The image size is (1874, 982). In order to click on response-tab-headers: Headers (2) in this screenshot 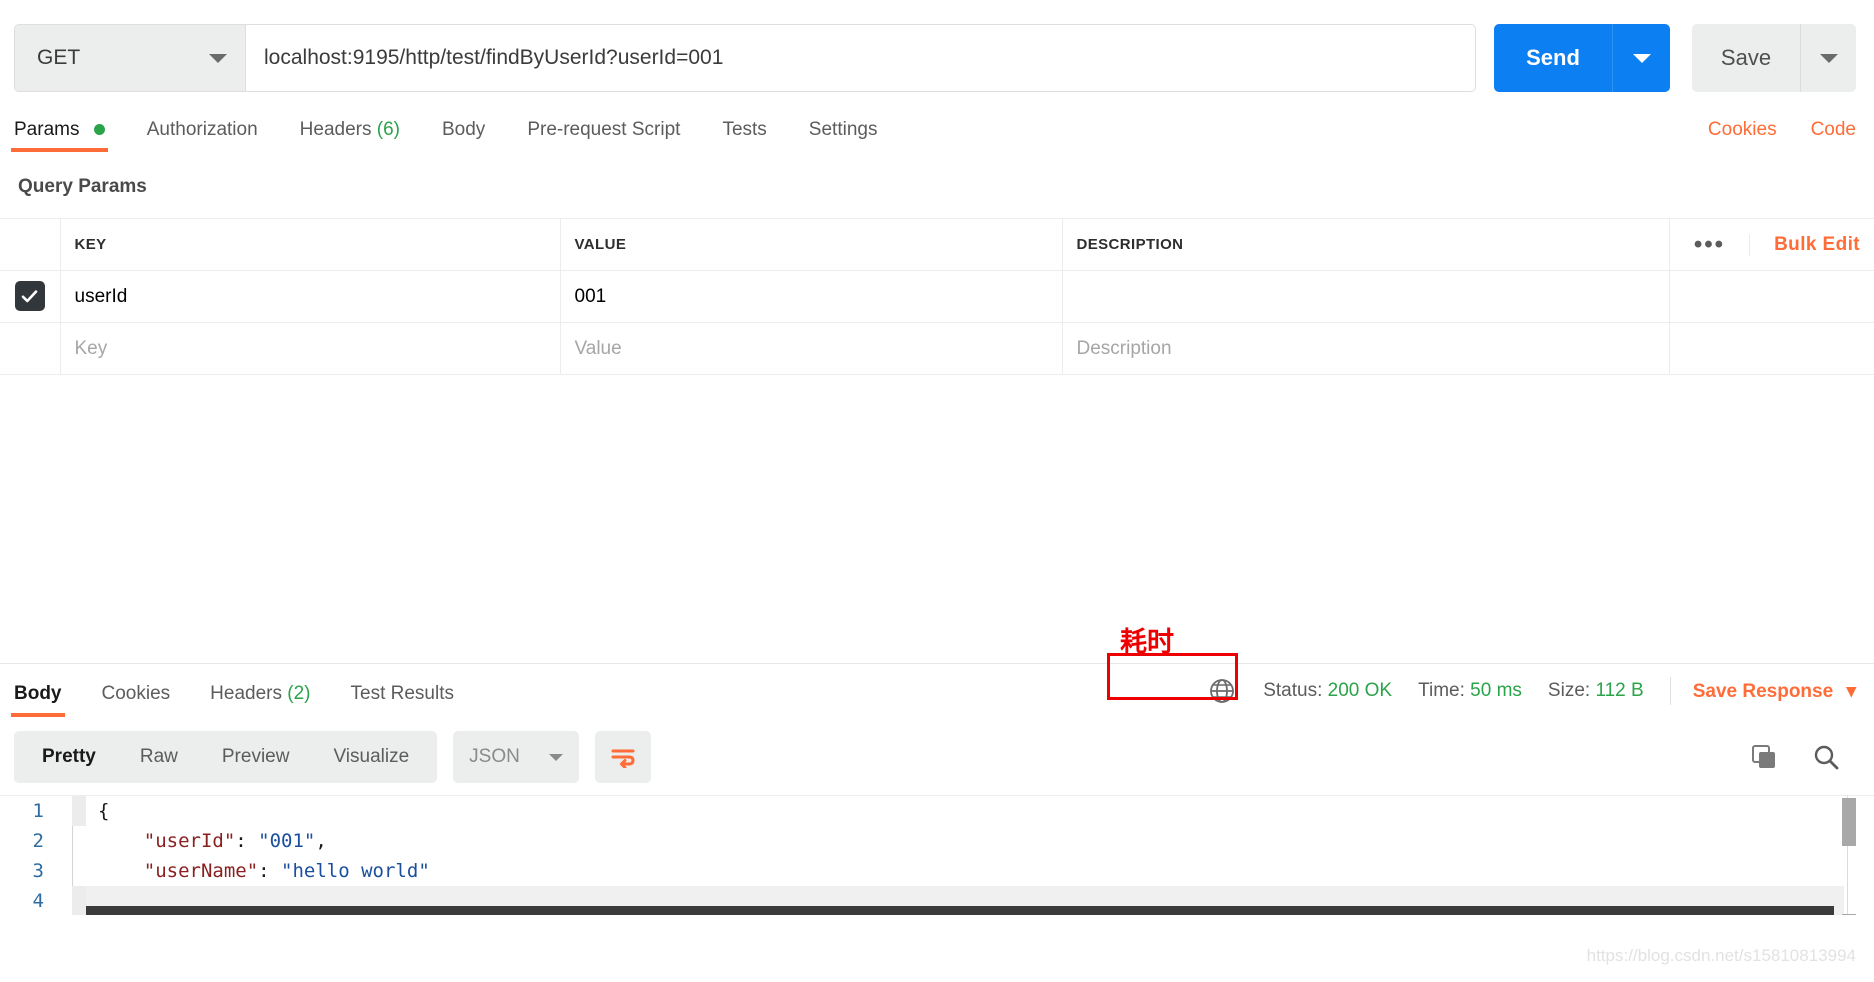, I will do `click(260, 700)`.